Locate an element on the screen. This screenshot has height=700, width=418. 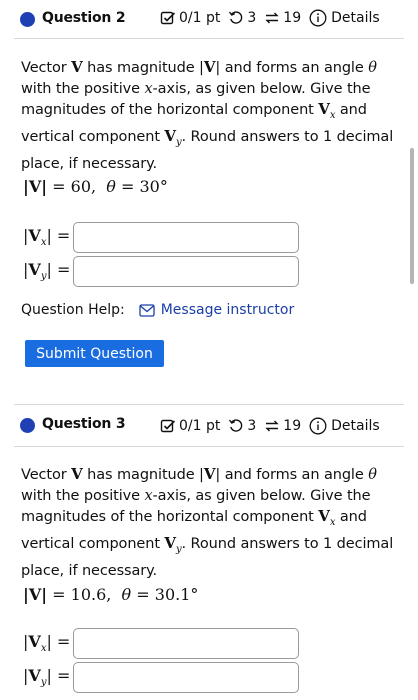
question-title: Question 3 is located at coordinates (84, 424).